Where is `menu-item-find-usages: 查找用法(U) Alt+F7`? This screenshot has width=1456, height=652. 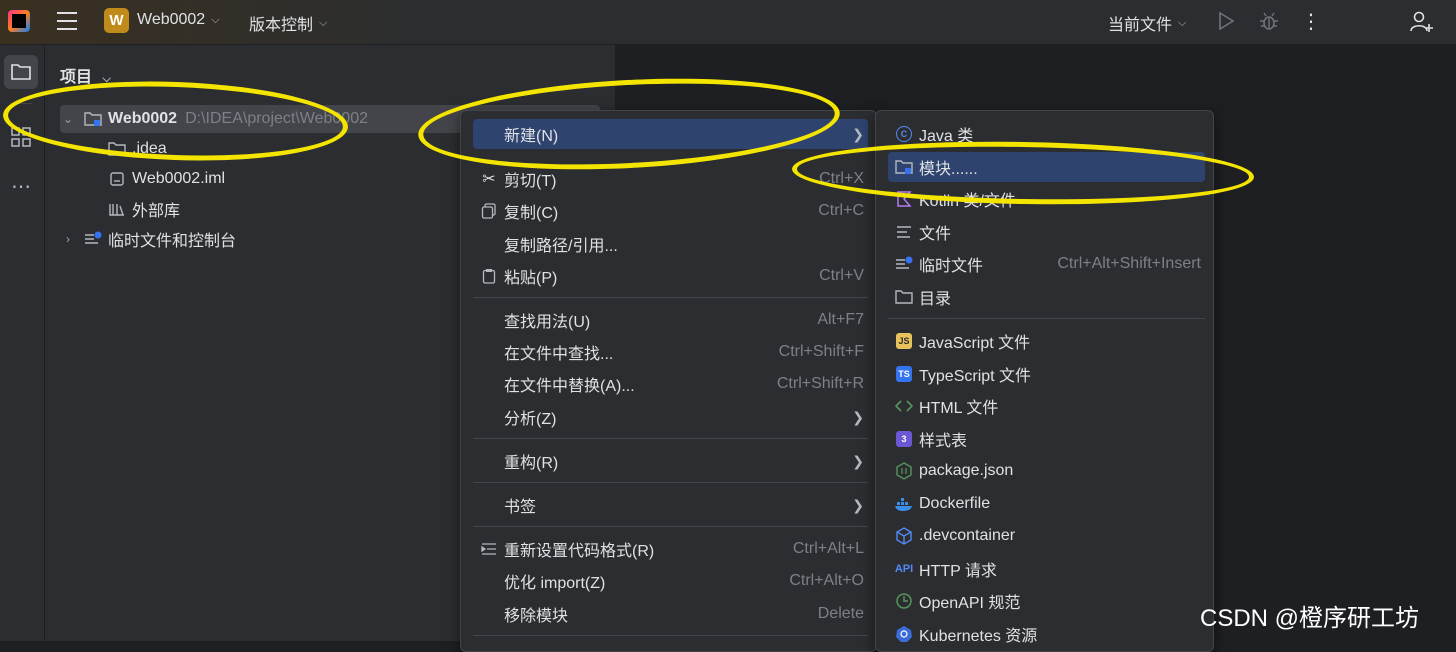 menu-item-find-usages: 查找用法(U) Alt+F7 is located at coordinates (670, 320).